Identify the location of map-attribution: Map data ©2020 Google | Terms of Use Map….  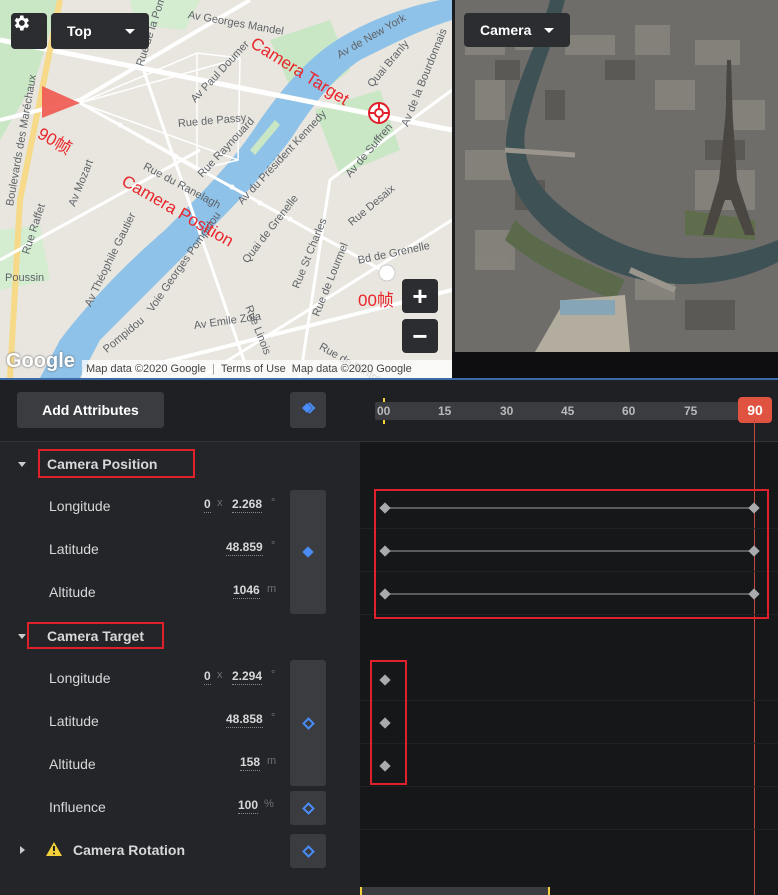
(267, 369).